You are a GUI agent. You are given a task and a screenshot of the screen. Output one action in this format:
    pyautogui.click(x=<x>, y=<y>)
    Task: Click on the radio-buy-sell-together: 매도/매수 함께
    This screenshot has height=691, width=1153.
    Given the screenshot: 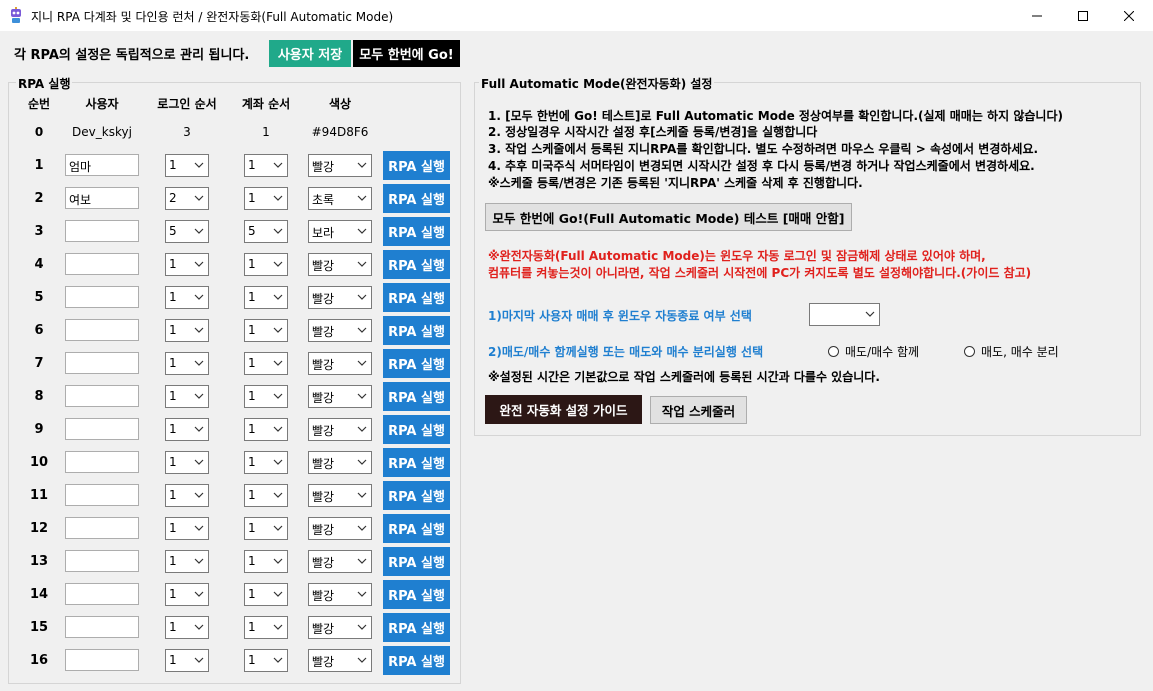 What is the action you would take?
    pyautogui.click(x=873, y=351)
    